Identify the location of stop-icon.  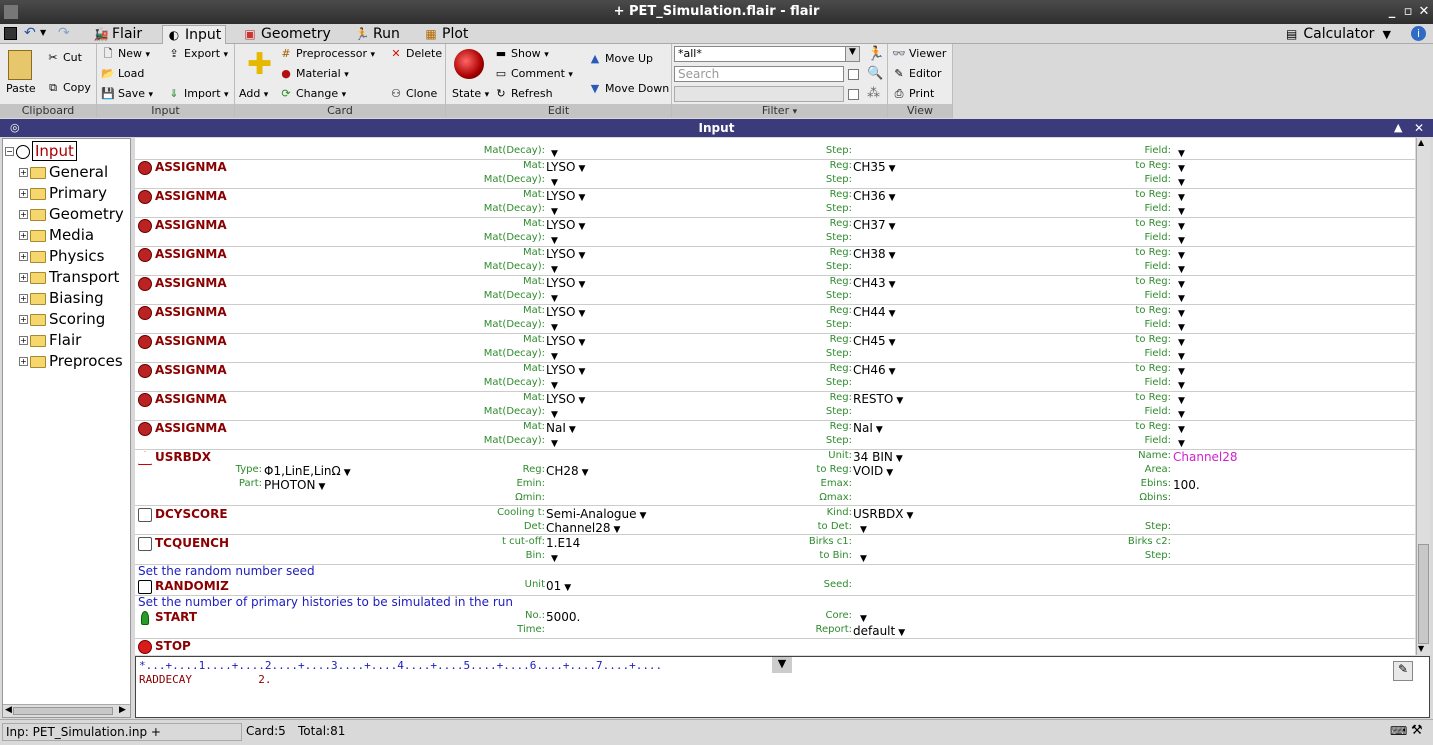
(145, 647).